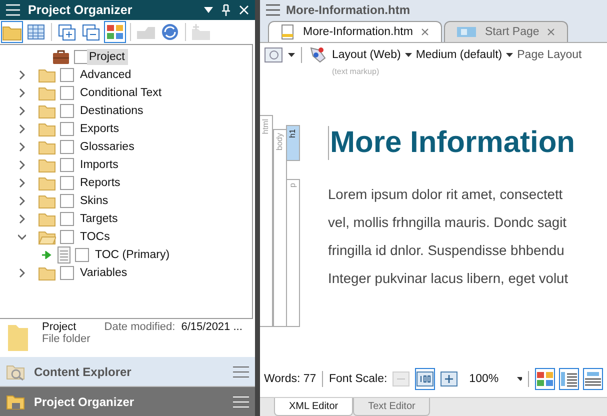  Describe the element at coordinates (459, 55) in the screenshot. I see `dropdown: Medium (default)` at that location.